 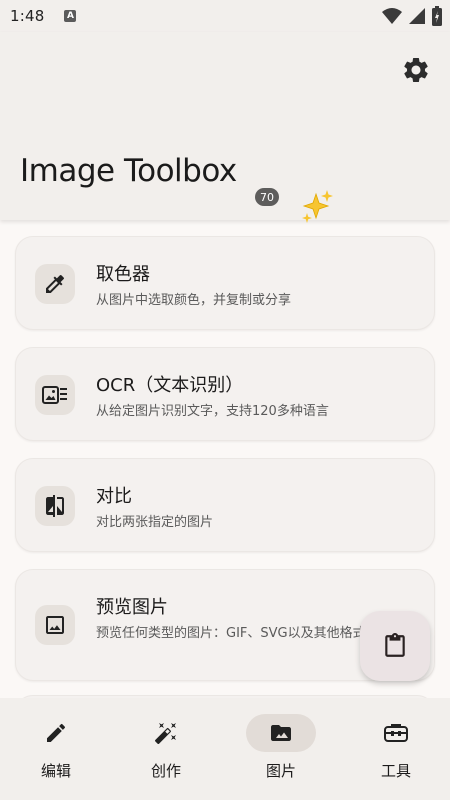 I want to click on notification-icon: A, so click(x=70, y=16).